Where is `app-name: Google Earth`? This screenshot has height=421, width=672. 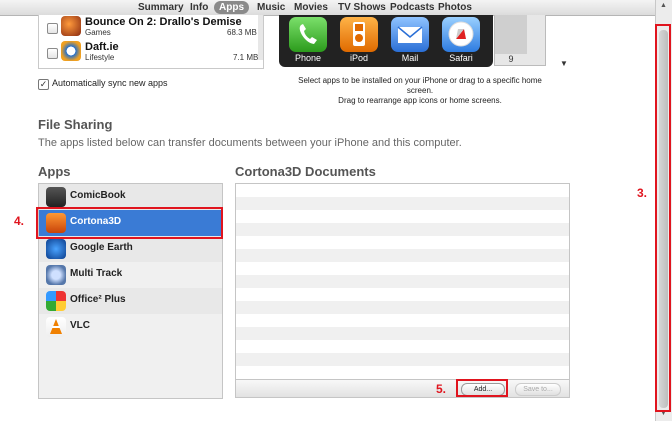
app-name: Google Earth is located at coordinates (101, 247).